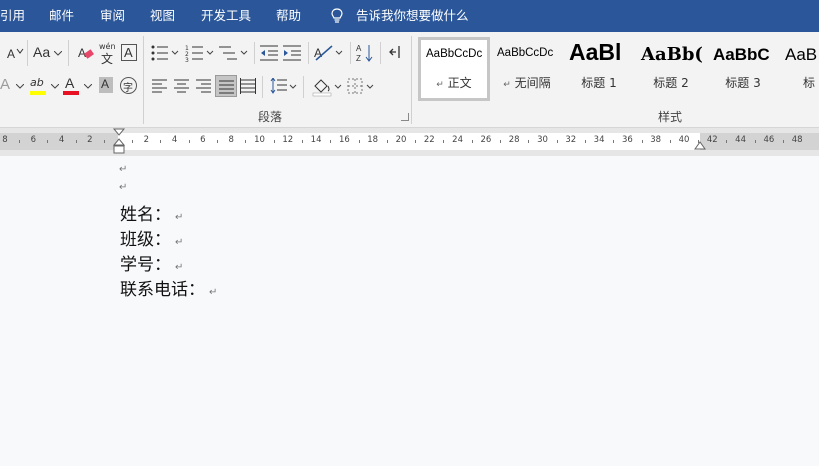 The image size is (819, 466). What do you see at coordinates (226, 16) in the screenshot?
I see `tab-developer: 开发工具` at bounding box center [226, 16].